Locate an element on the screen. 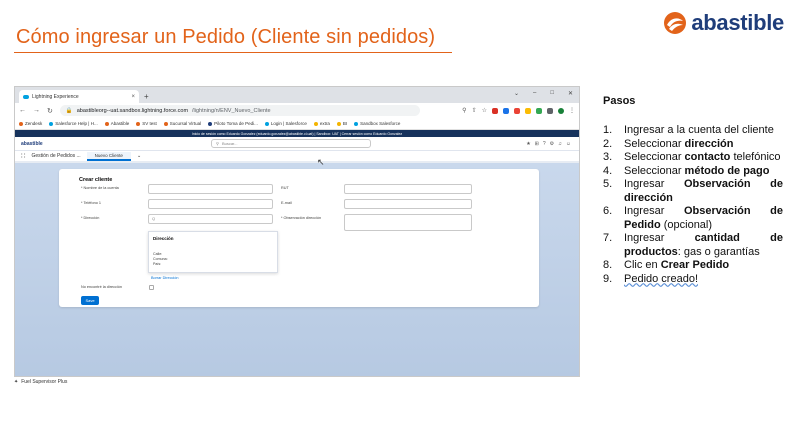 This screenshot has width=800, height=448. add-icon: ⊞ is located at coordinates (537, 144).